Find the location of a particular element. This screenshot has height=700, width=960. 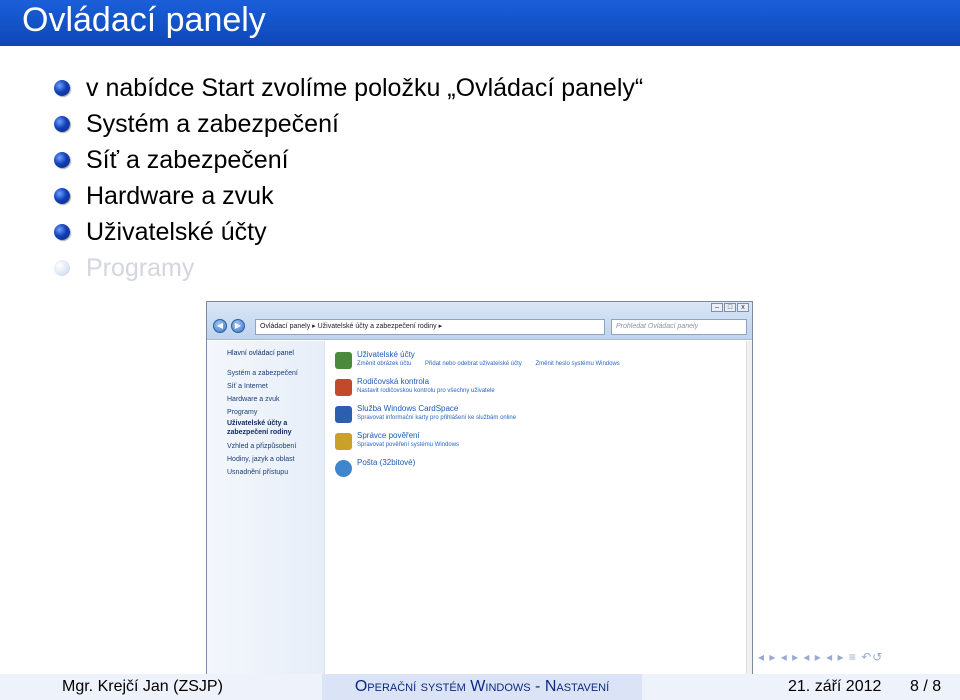

minimize-icon: – is located at coordinates (717, 307).